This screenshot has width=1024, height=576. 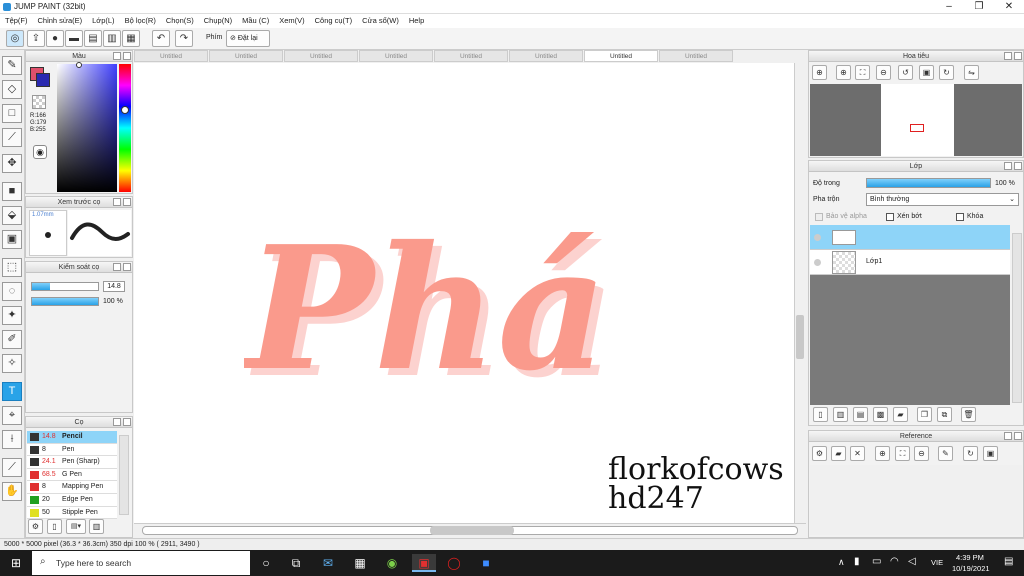 What do you see at coordinates (942, 199) in the screenshot?
I see `blend-mode-select: Bình thường ⌄` at bounding box center [942, 199].